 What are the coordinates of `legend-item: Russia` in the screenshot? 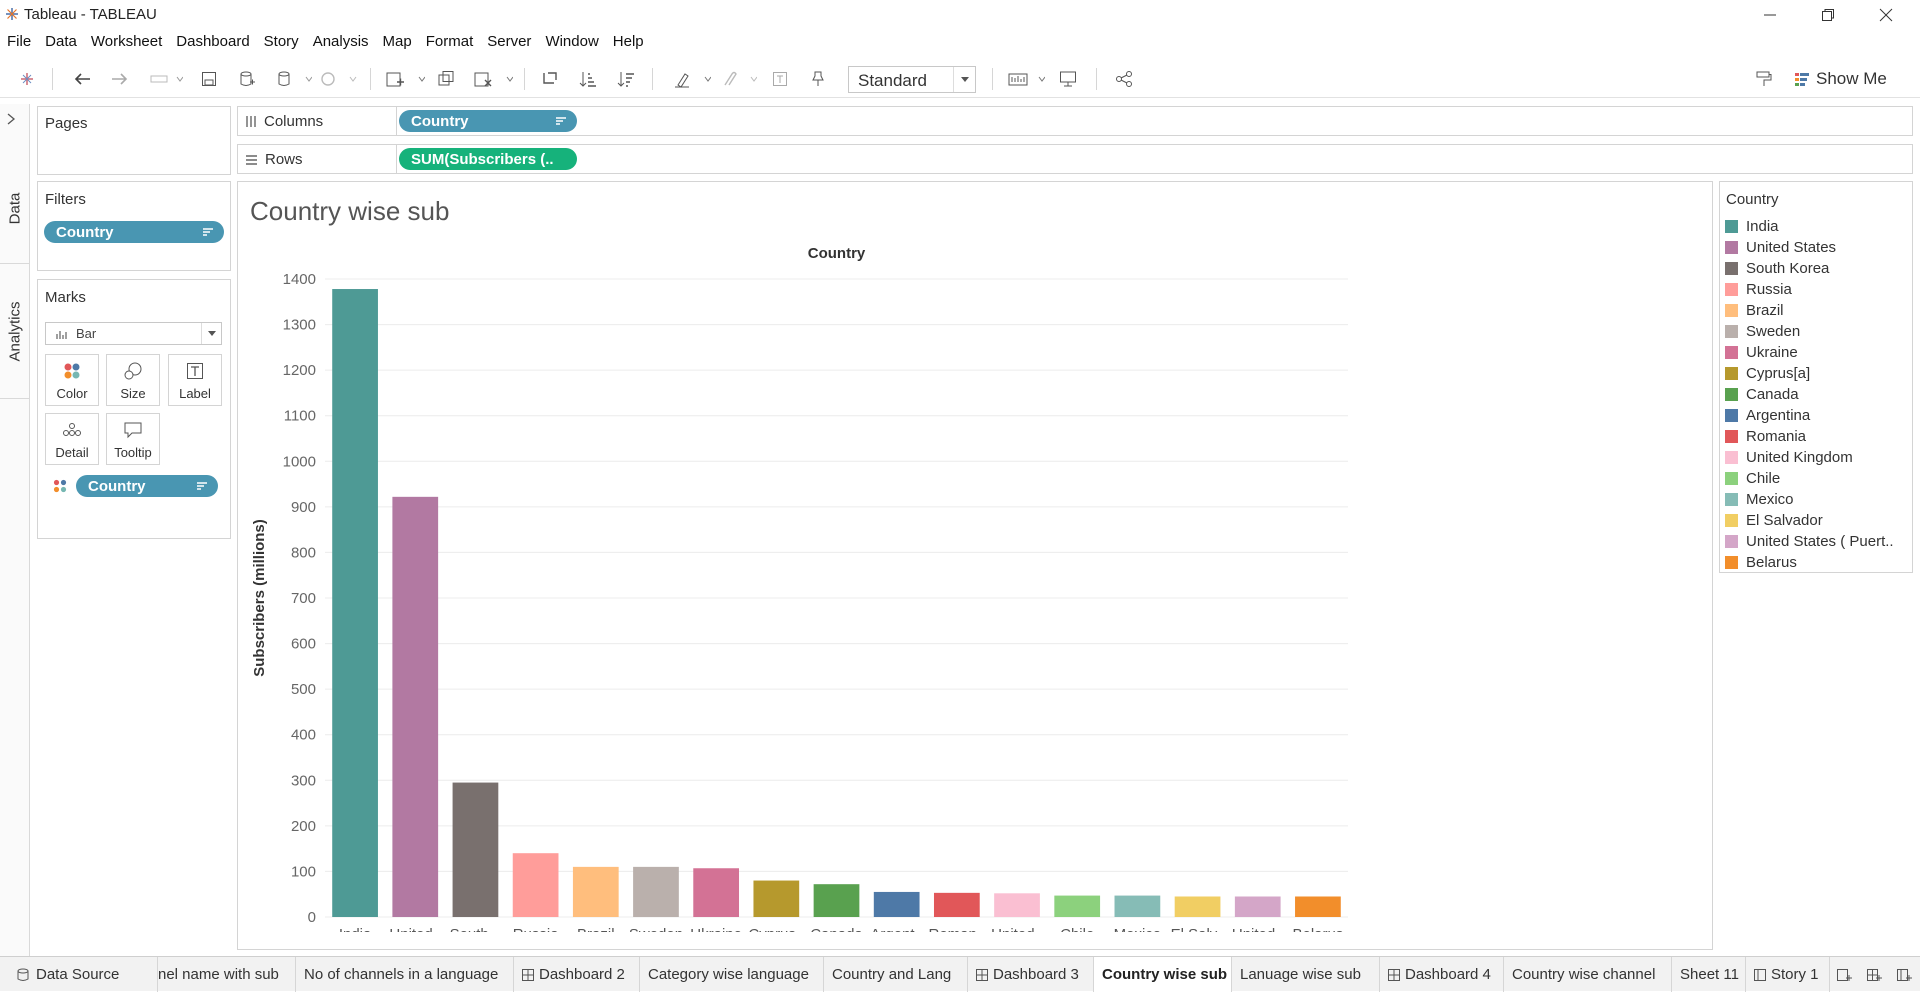 It's located at (1758, 289).